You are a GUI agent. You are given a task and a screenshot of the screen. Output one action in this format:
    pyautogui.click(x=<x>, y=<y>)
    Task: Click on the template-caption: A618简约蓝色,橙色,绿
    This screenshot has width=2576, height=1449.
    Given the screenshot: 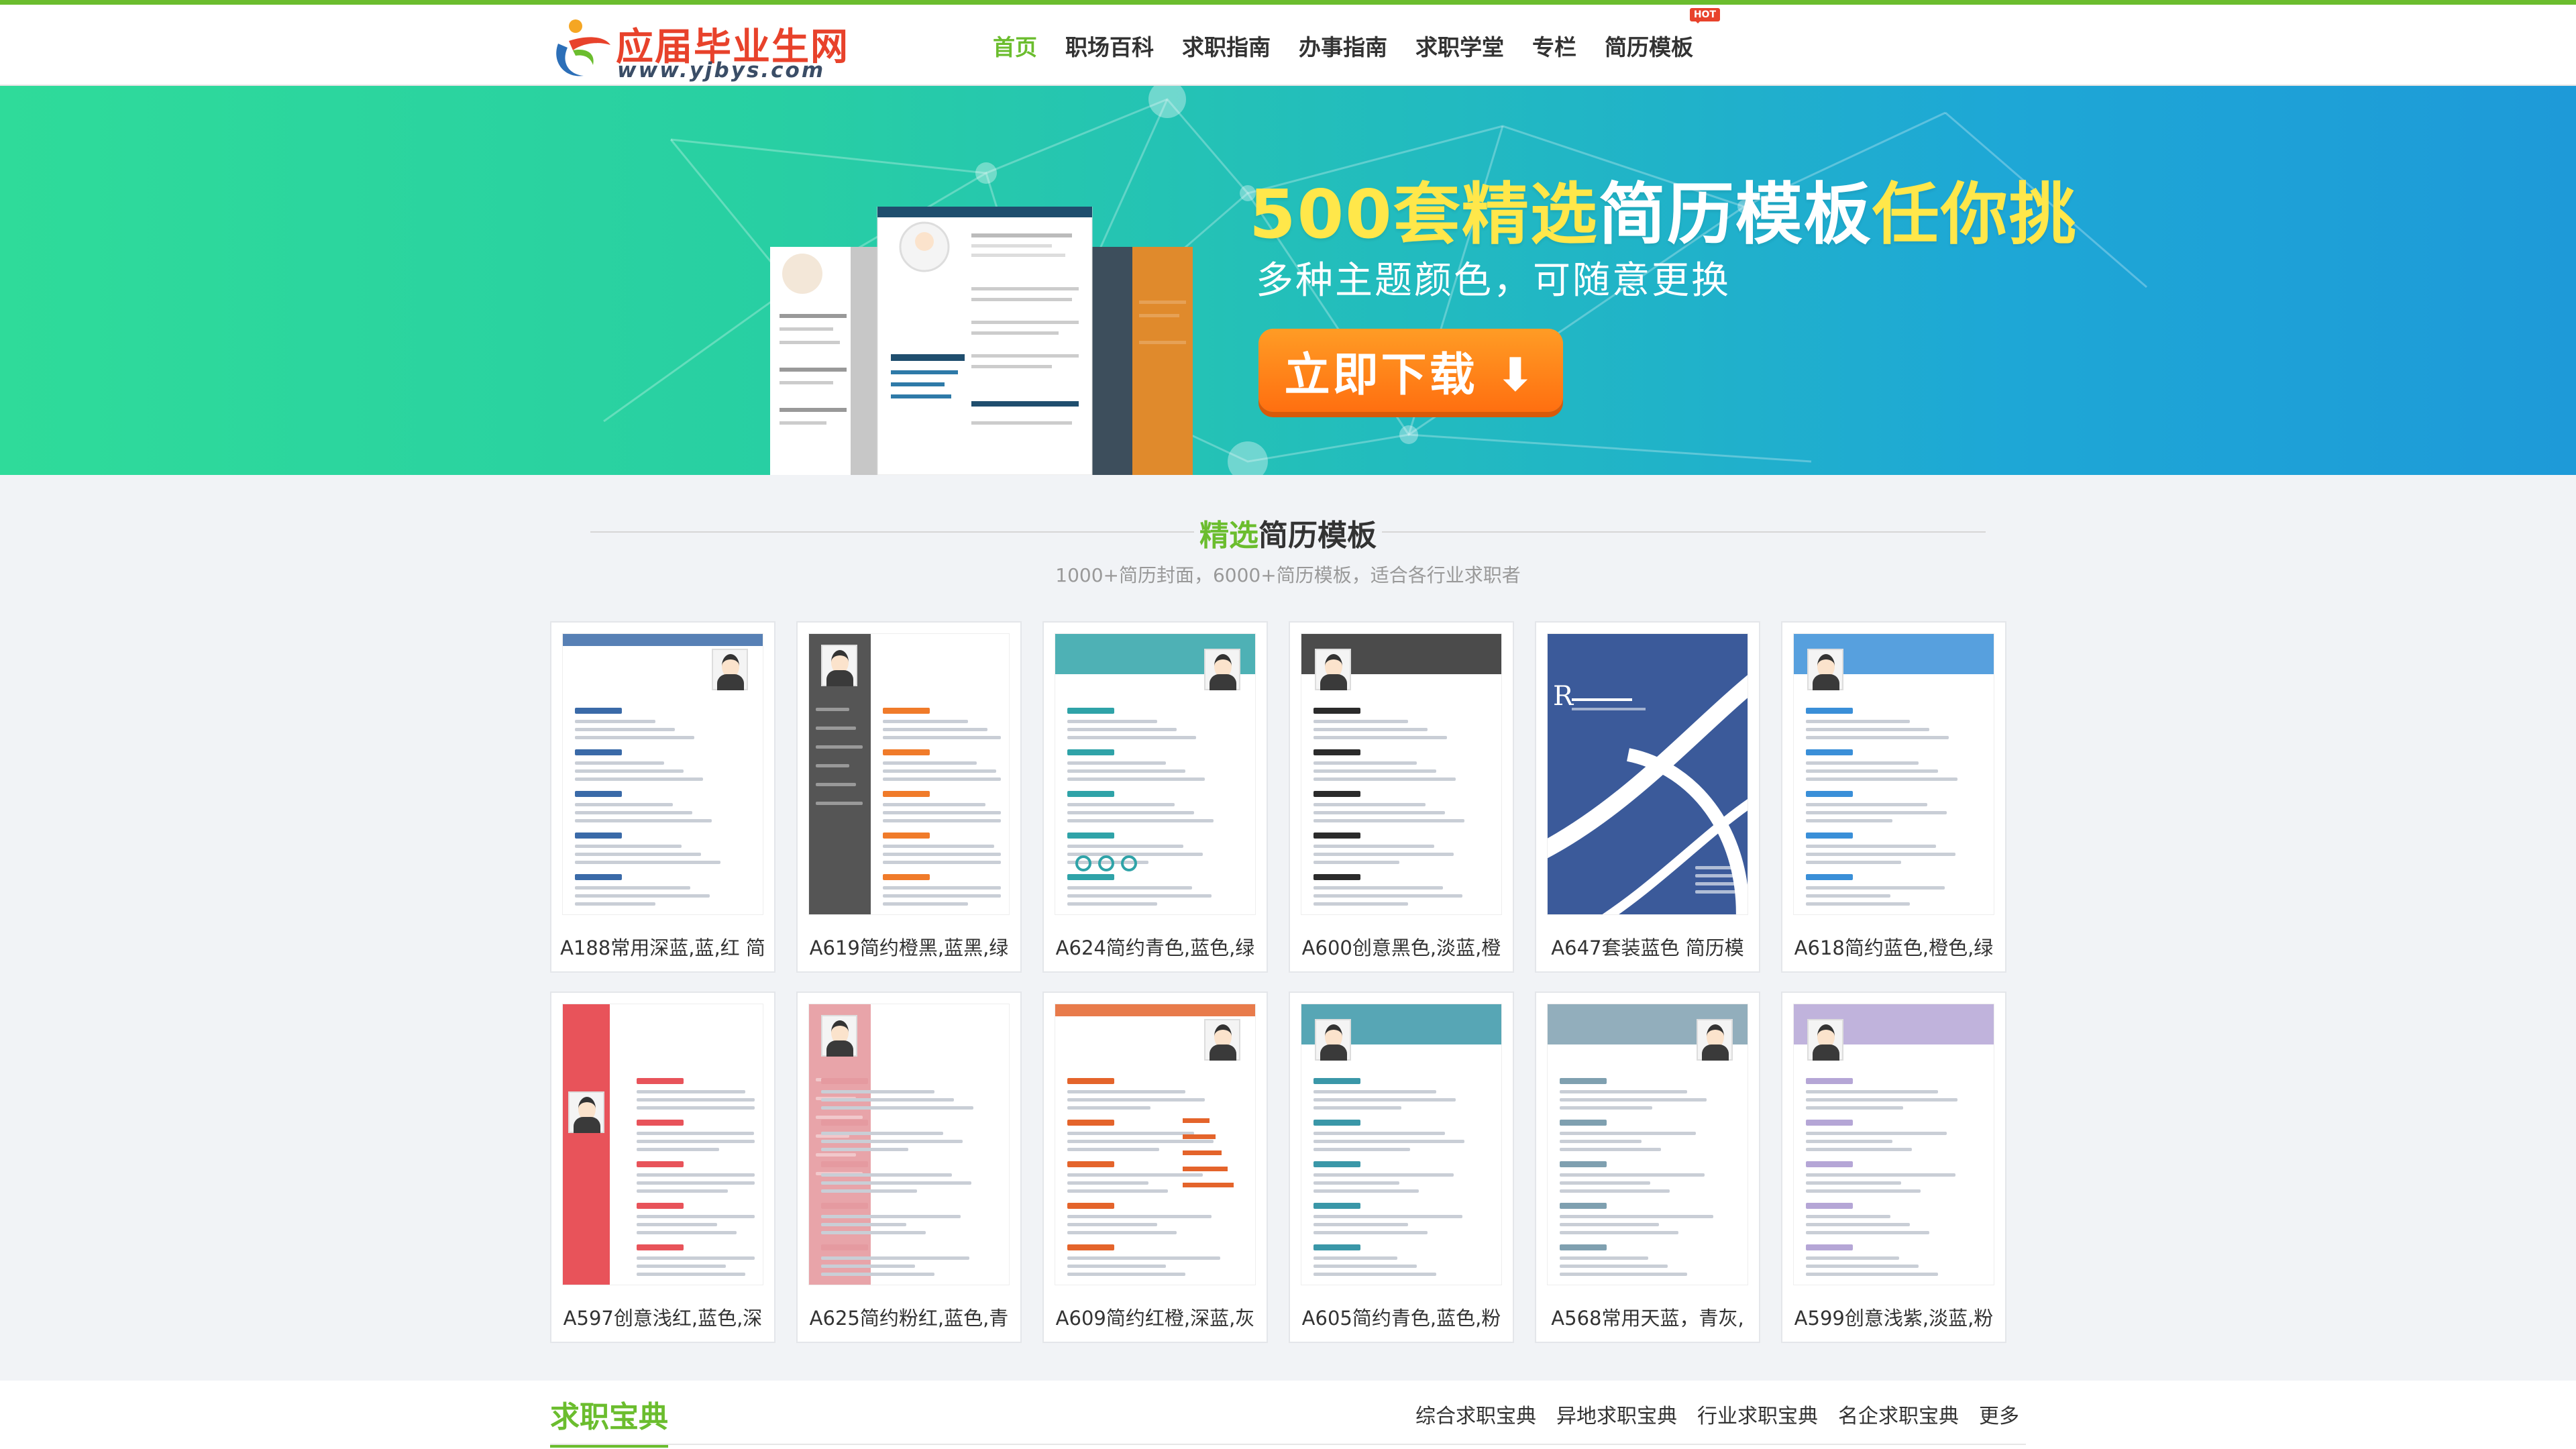 What is the action you would take?
    pyautogui.click(x=1894, y=947)
    